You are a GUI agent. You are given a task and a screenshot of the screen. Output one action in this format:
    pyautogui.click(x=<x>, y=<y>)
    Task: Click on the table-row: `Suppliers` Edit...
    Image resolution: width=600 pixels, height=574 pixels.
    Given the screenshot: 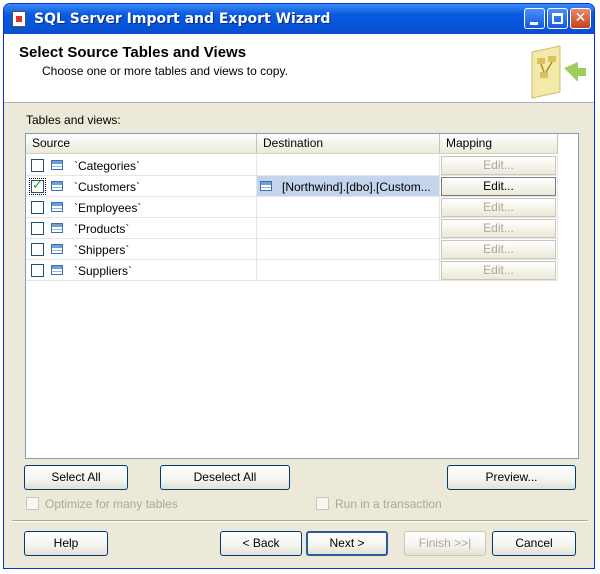 What is the action you would take?
    pyautogui.click(x=302, y=270)
    